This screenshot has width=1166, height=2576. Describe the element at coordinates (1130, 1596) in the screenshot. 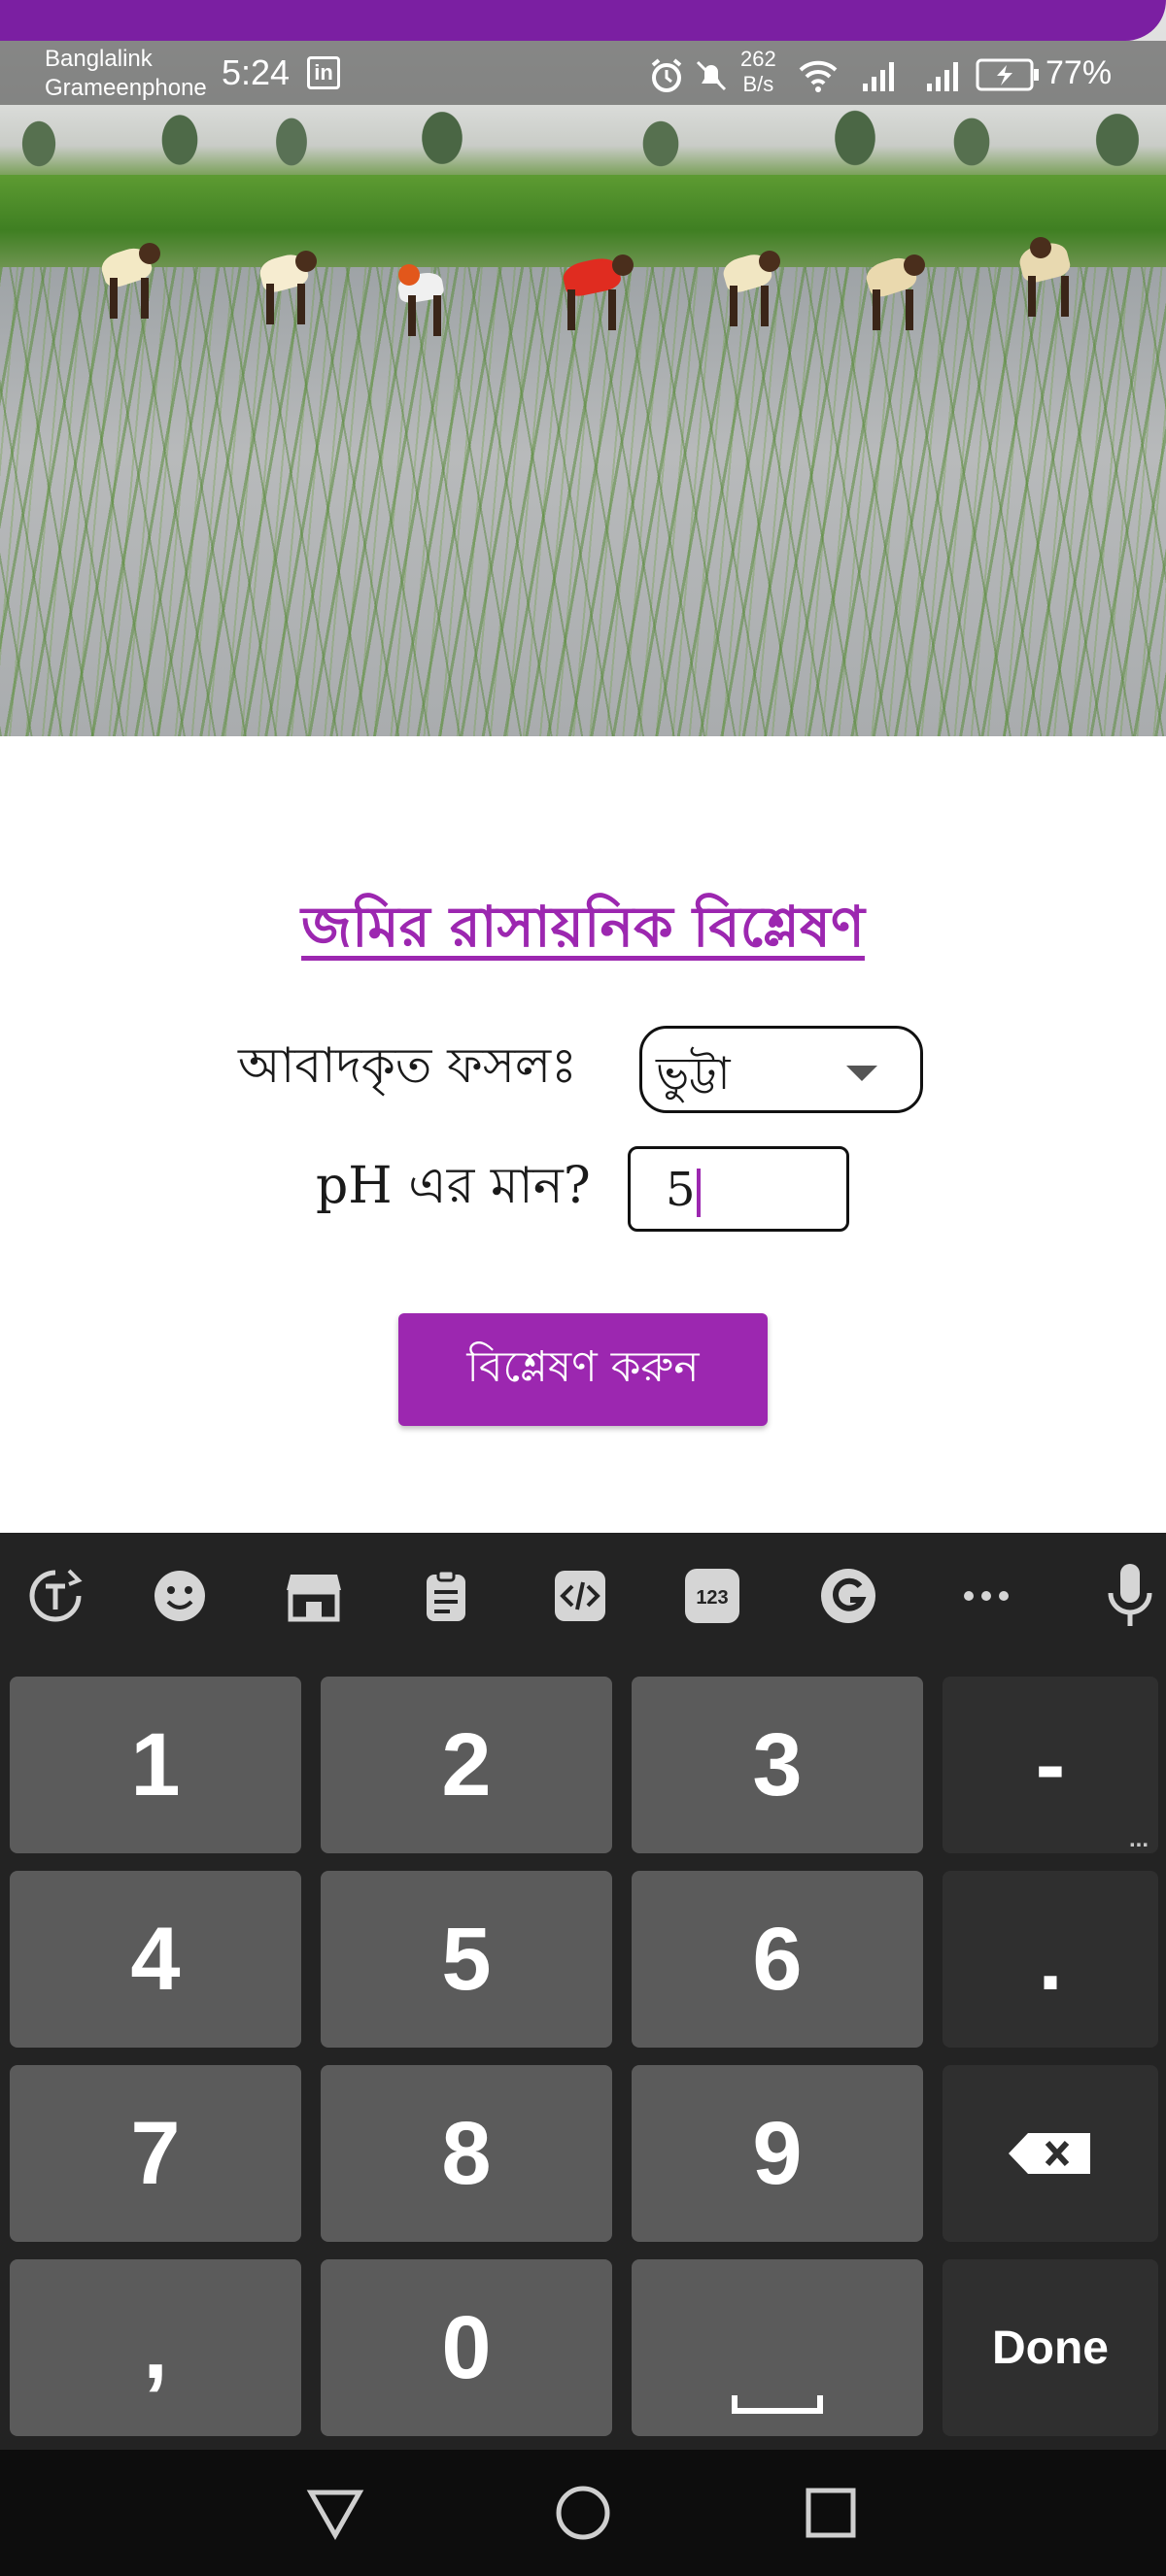

I see `microphone-icon` at that location.